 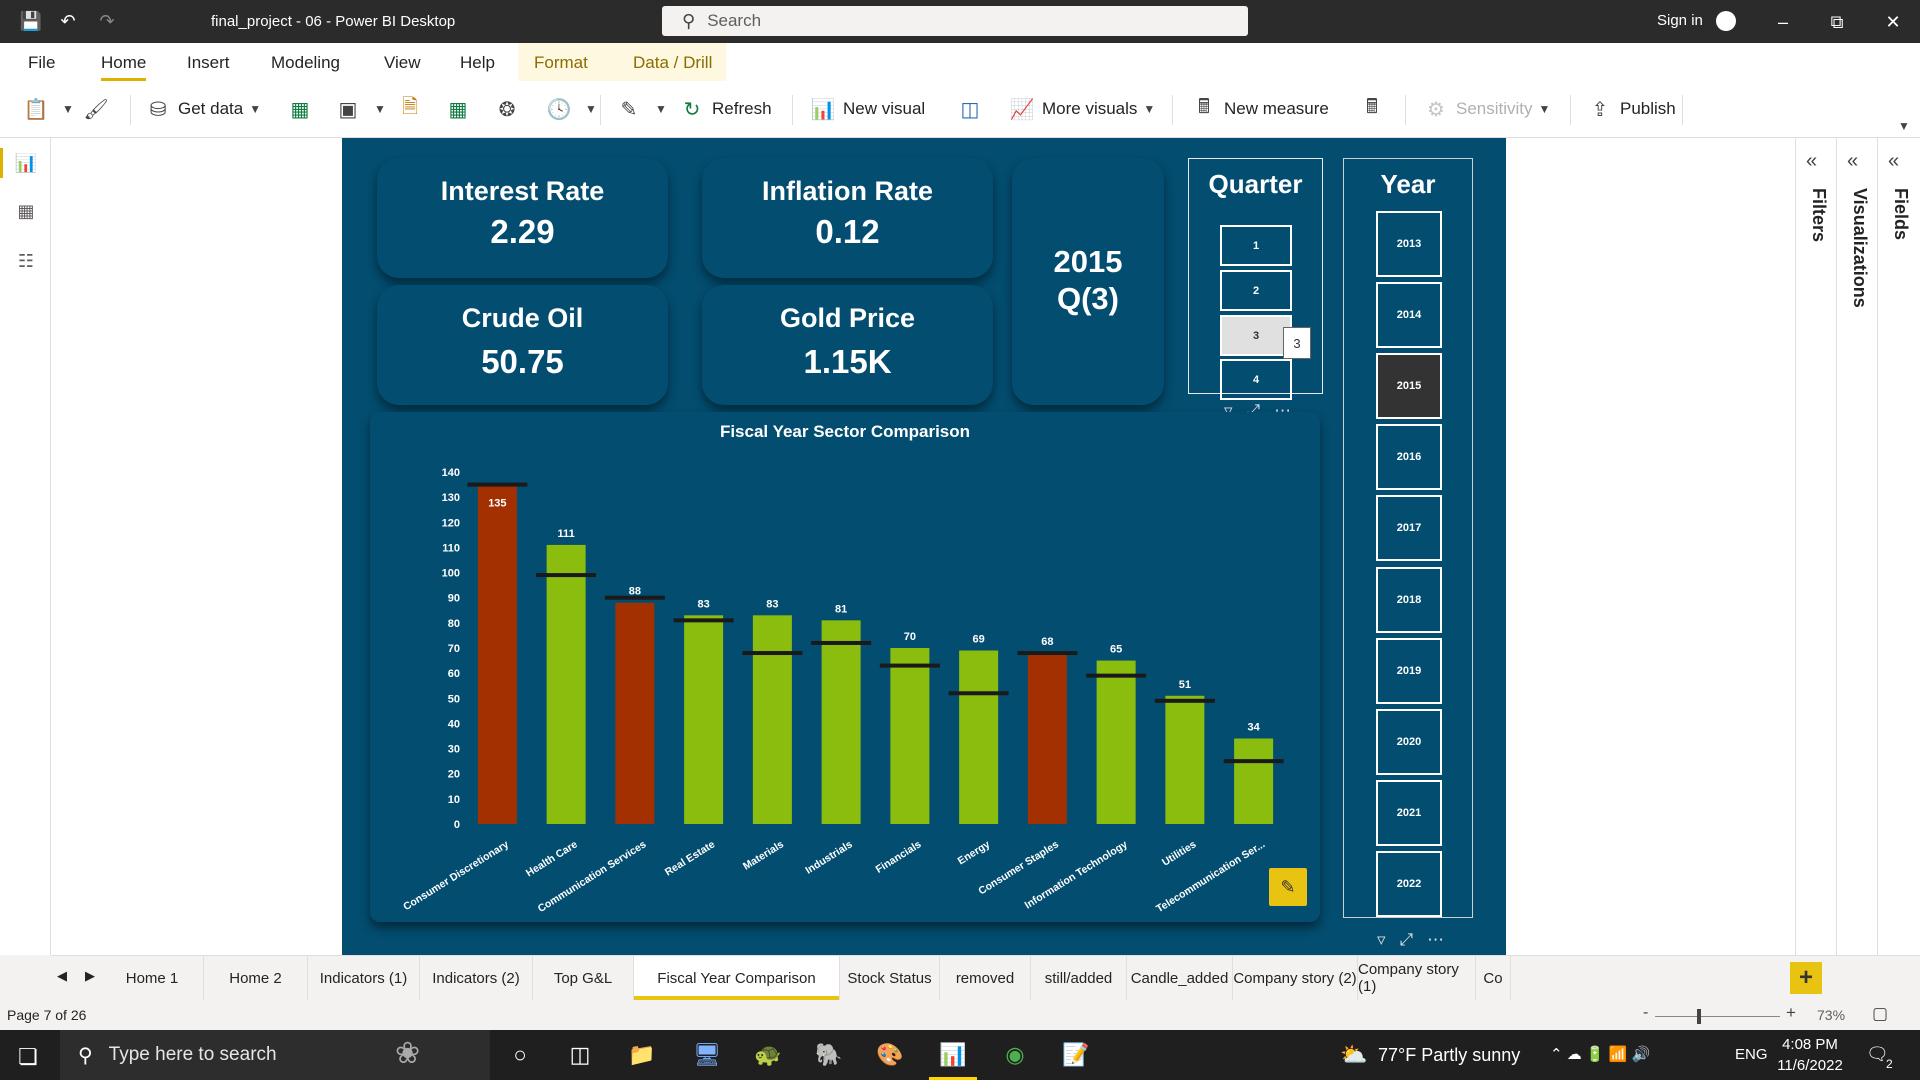 I want to click on add-page-button: +, so click(x=1806, y=978).